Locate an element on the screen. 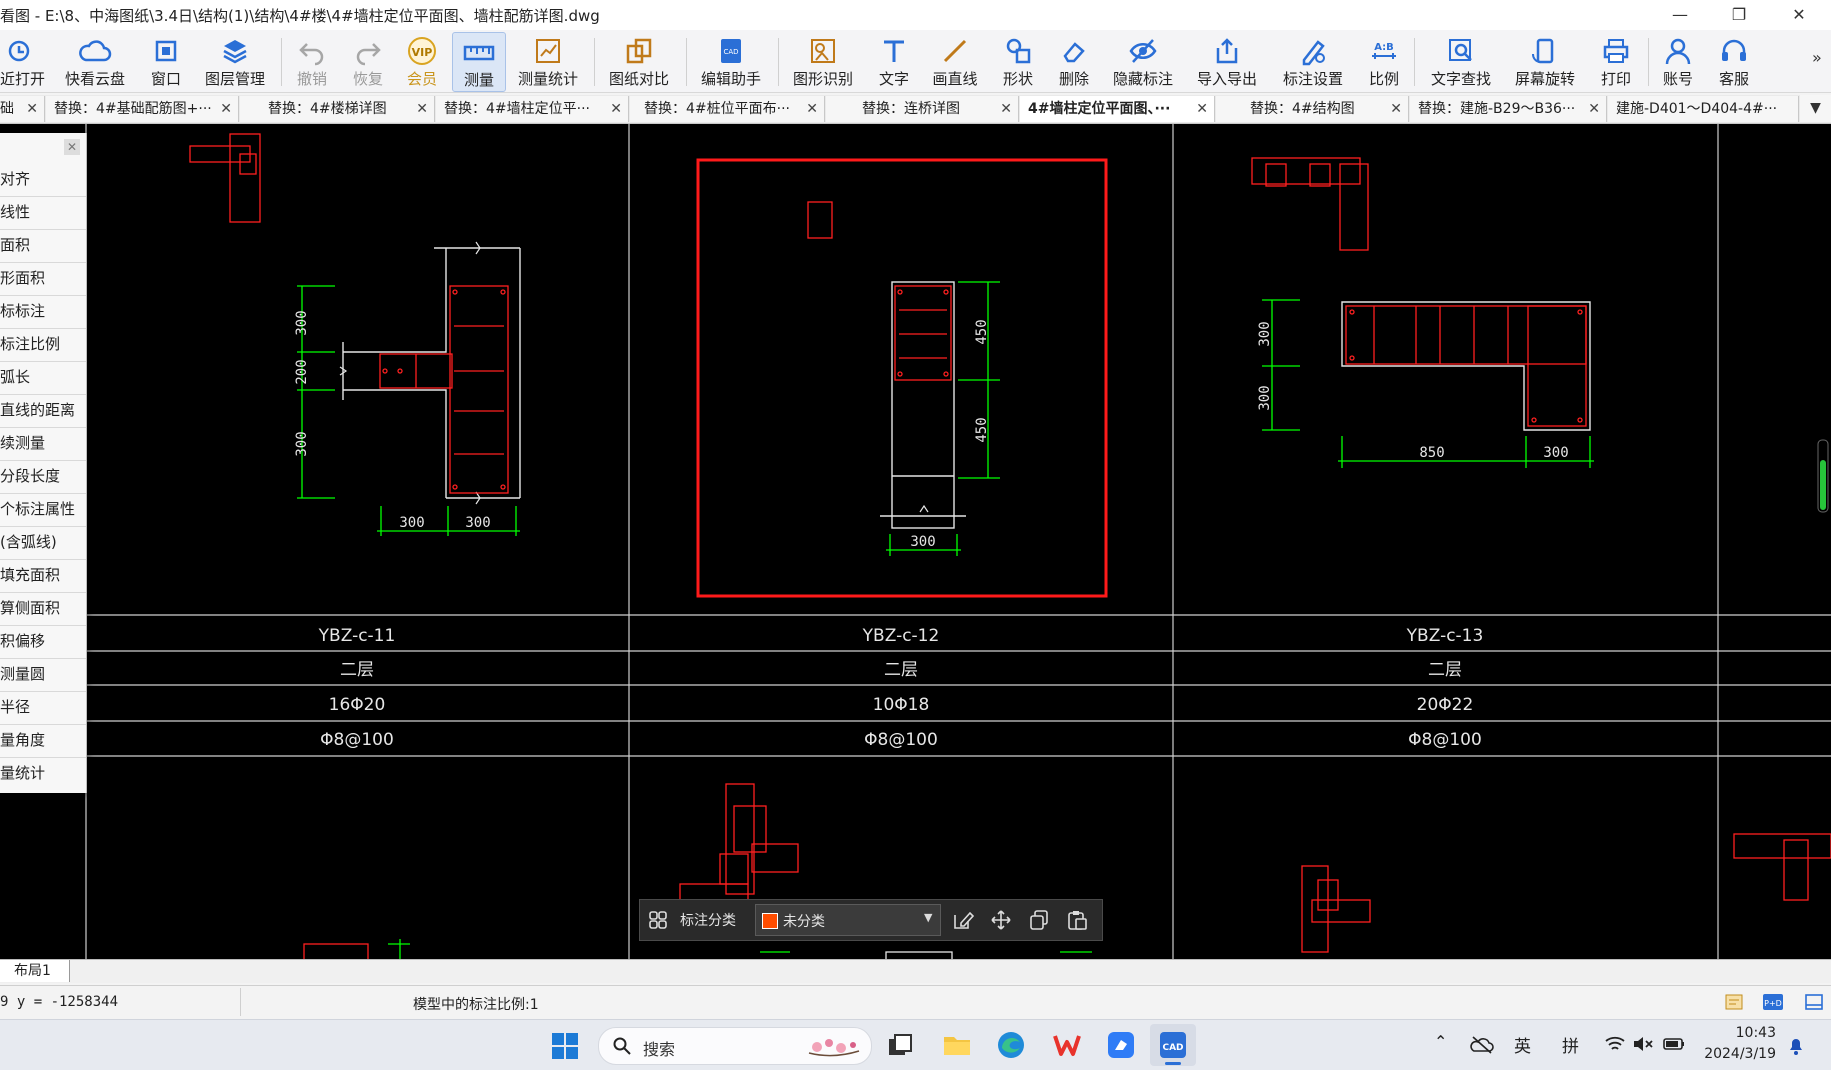  measure-tool-item: 续测量 is located at coordinates (43, 444).